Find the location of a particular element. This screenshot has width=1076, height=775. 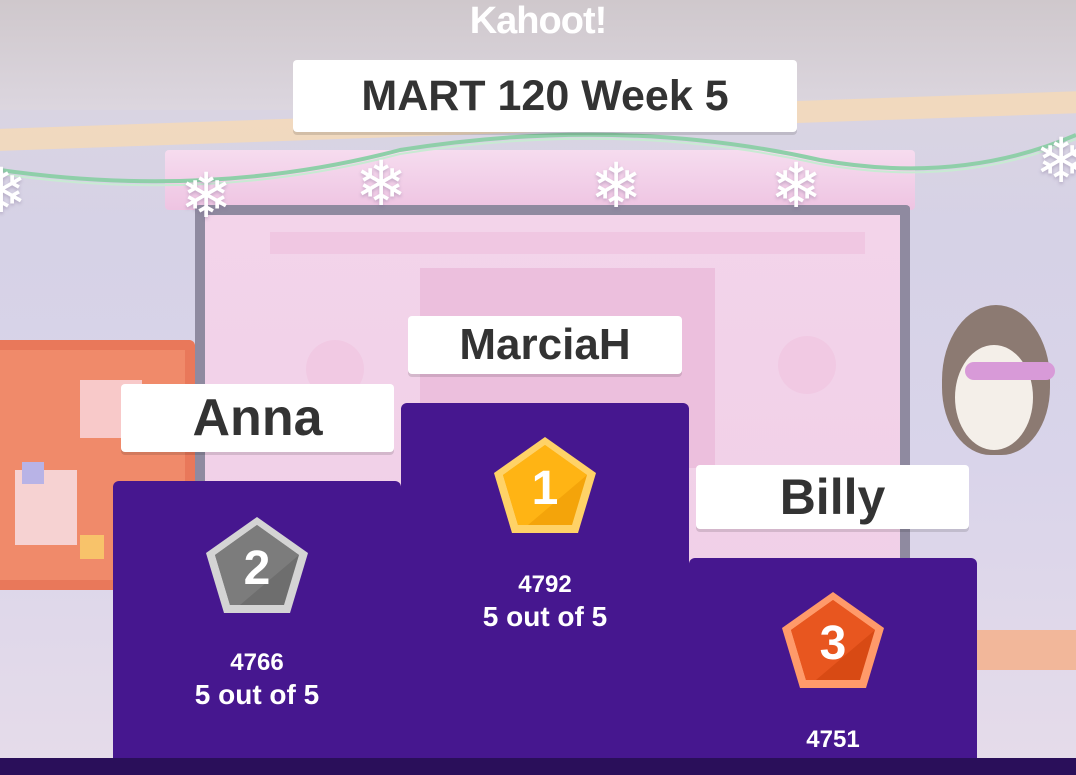

score-second: 4766 is located at coordinates (257, 662).